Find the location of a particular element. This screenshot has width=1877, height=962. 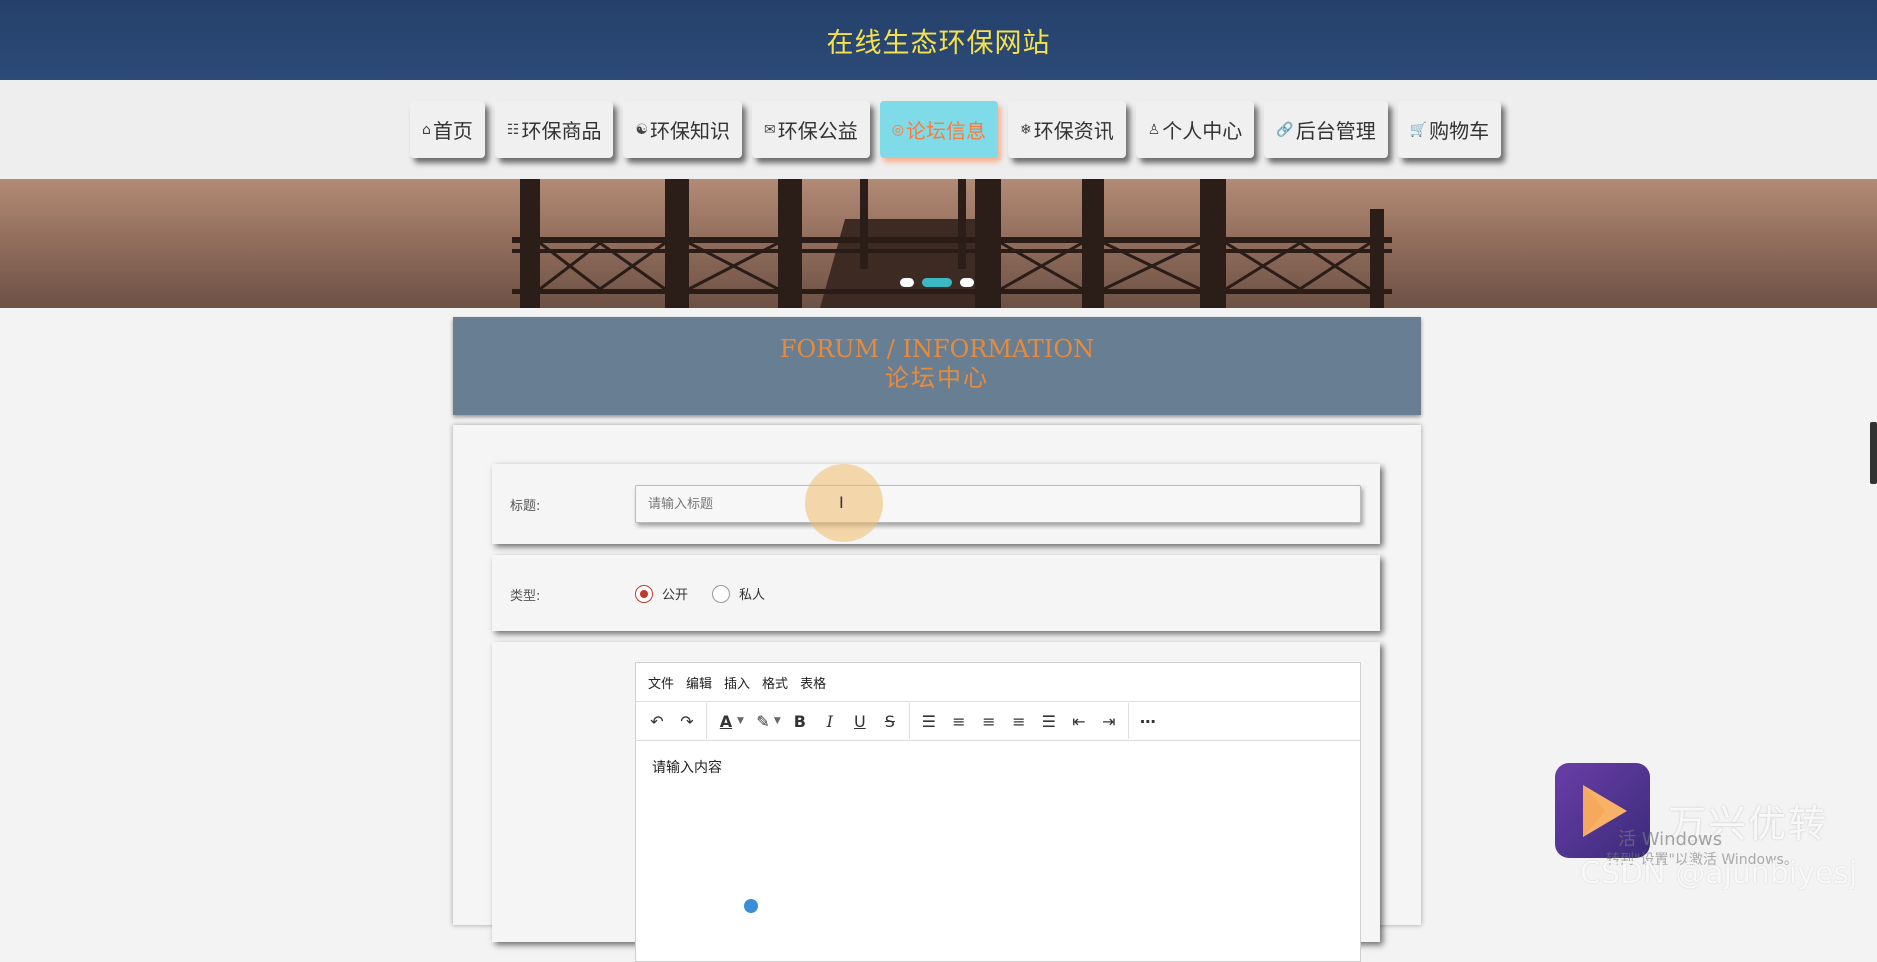

editor-menubar: 文件 编辑 插入 格式 表格 is located at coordinates (998, 682).